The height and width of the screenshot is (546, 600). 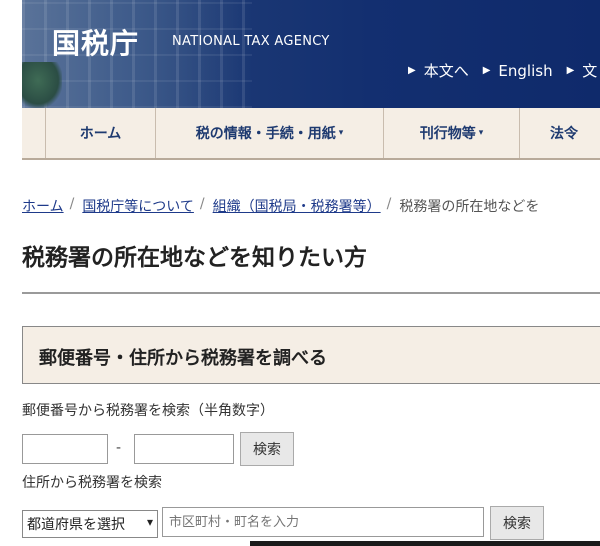 I want to click on postal-search-button: 検索, so click(x=267, y=449).